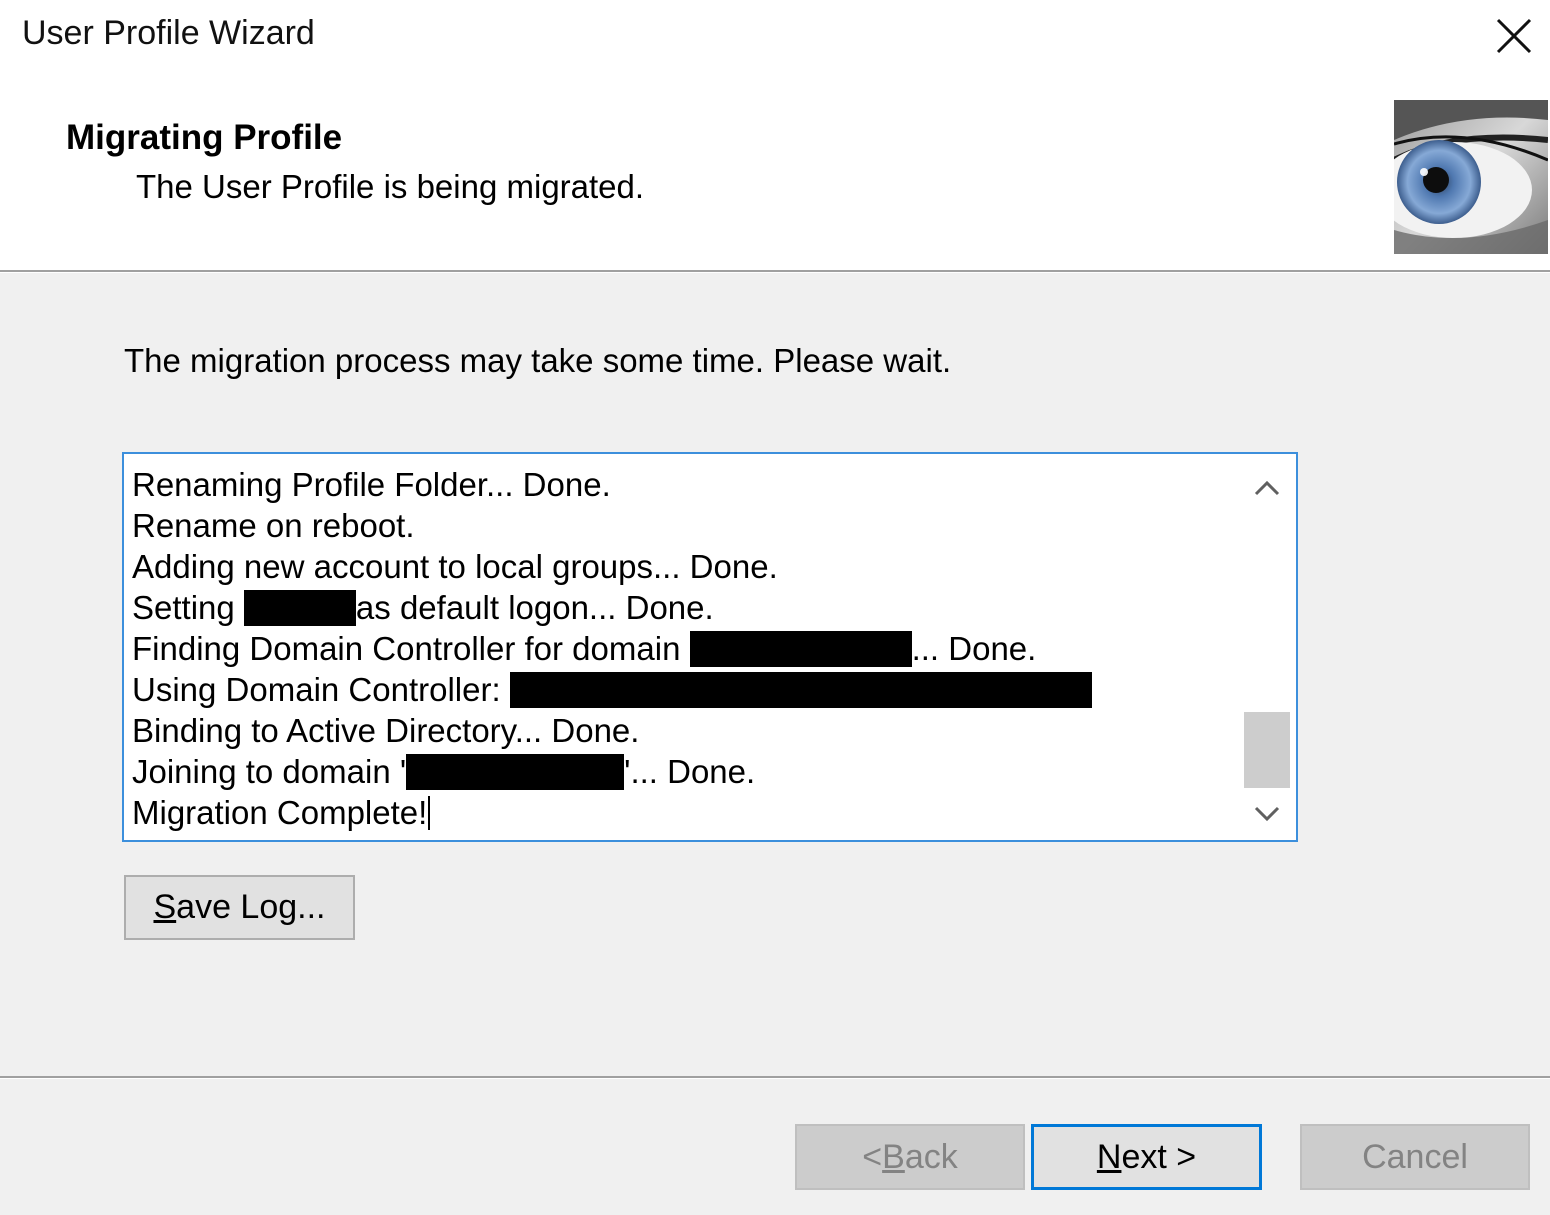 The image size is (1550, 1215). I want to click on log-line-text: Migration Complete!, so click(280, 812).